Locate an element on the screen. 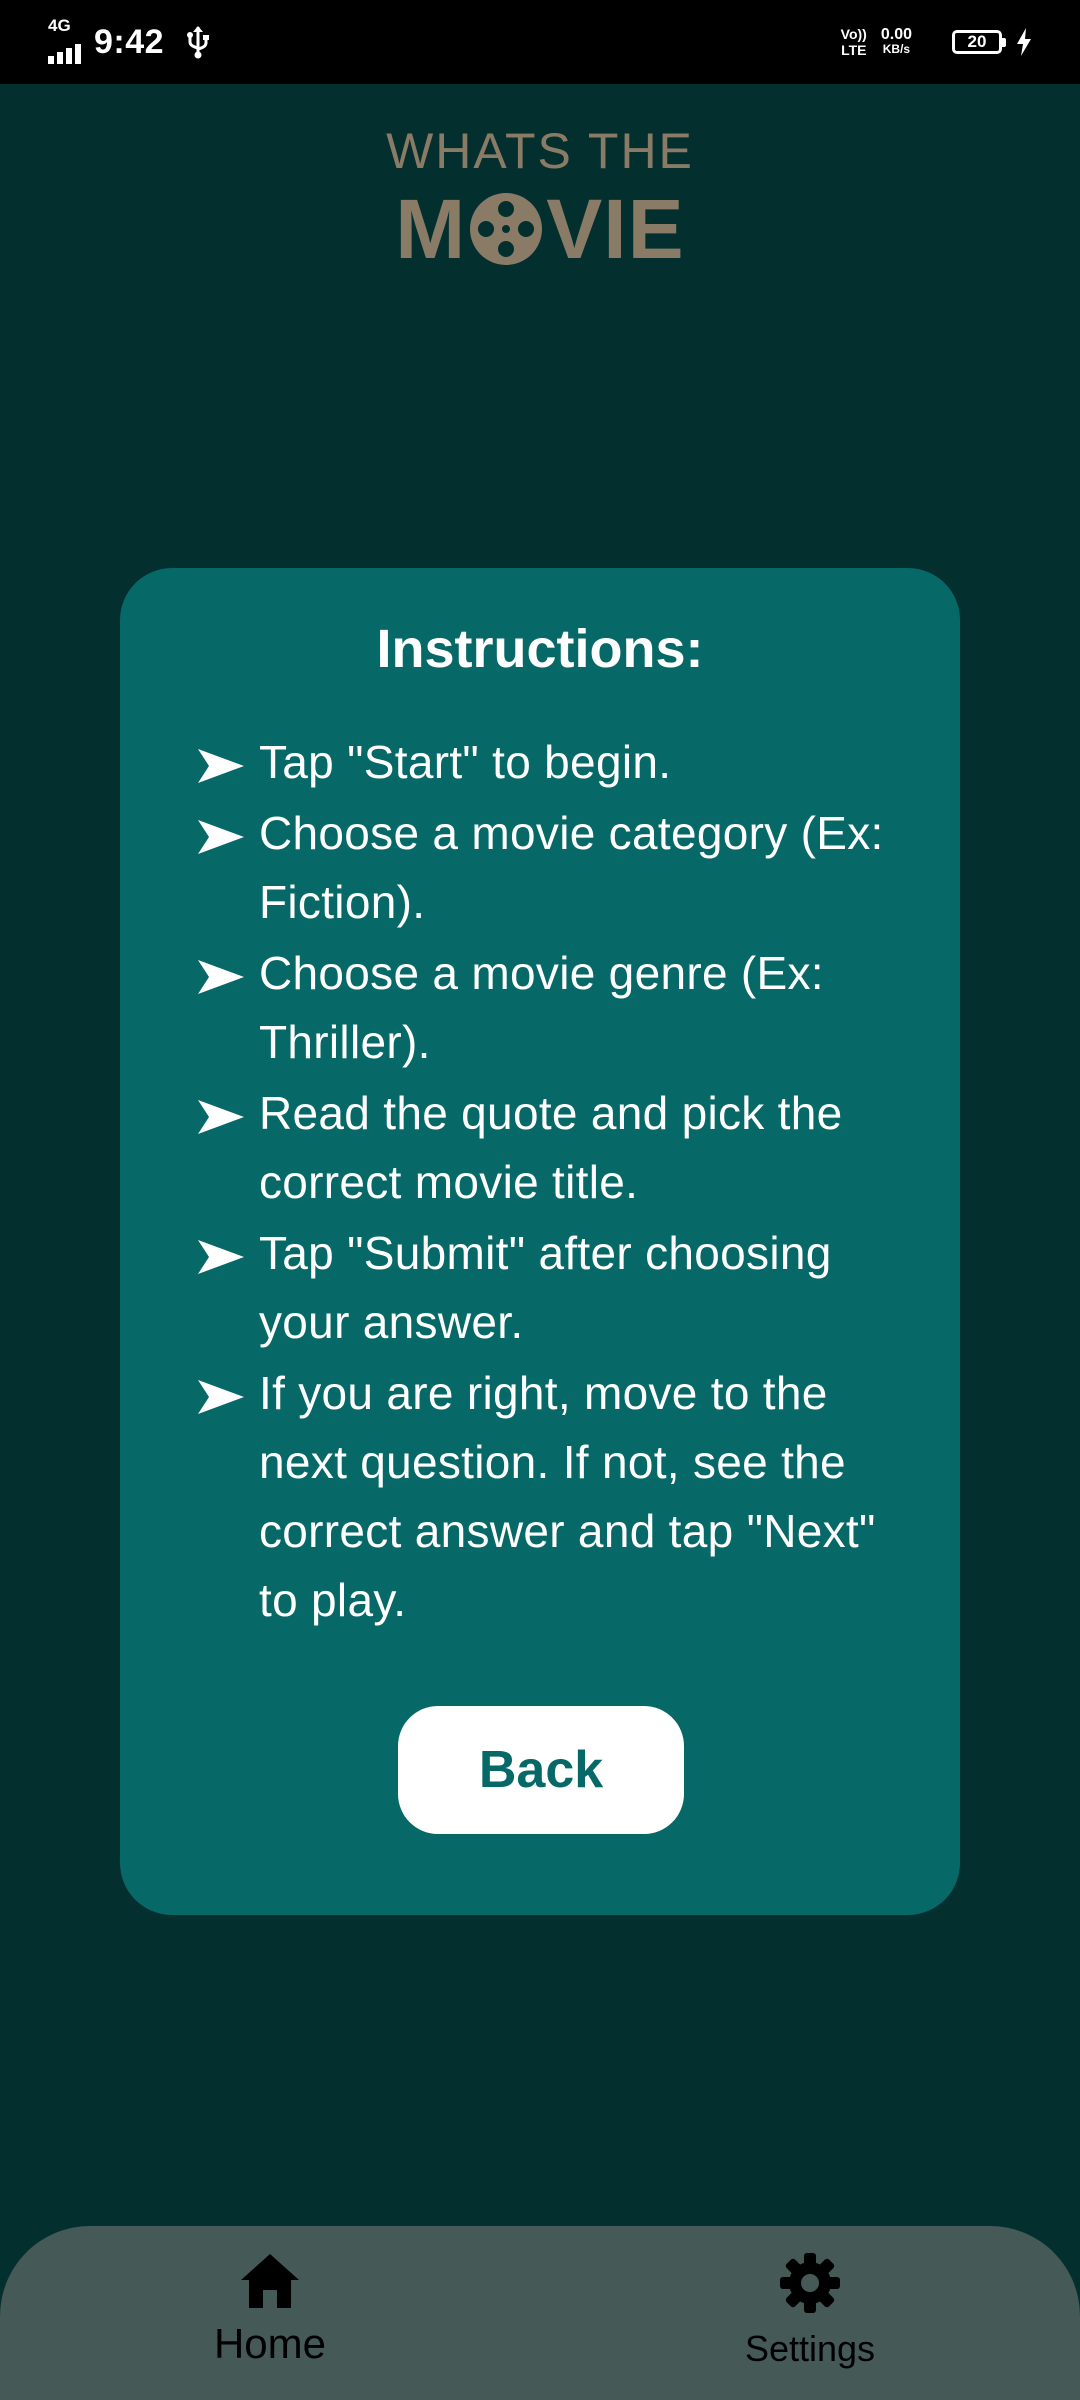 The width and height of the screenshot is (1080, 2400). nav-settings: Settings is located at coordinates (810, 2311).